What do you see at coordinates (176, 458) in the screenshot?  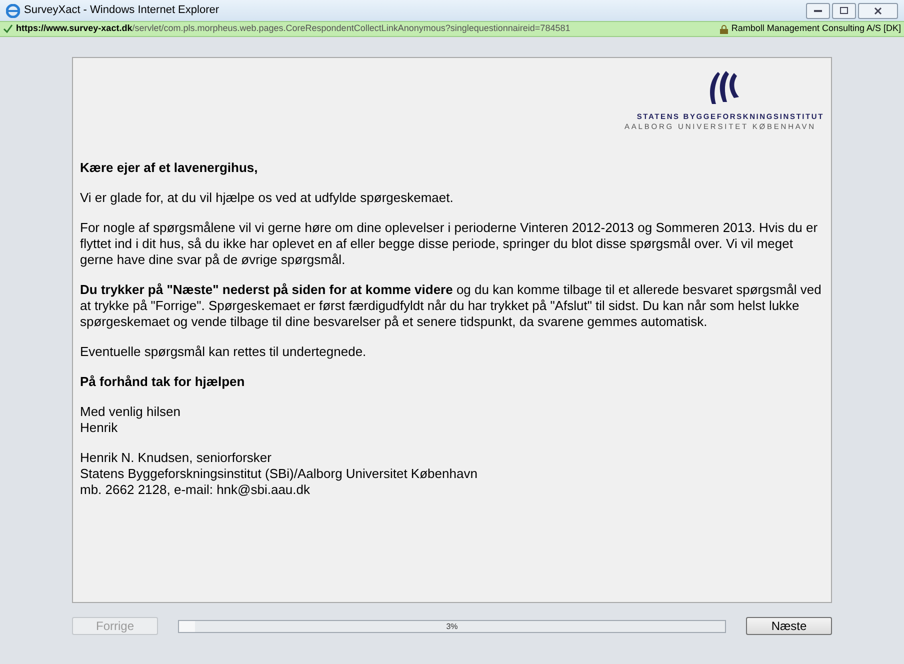 I see `letter-line: Henrik N. Knudsen, seniorforsker` at bounding box center [176, 458].